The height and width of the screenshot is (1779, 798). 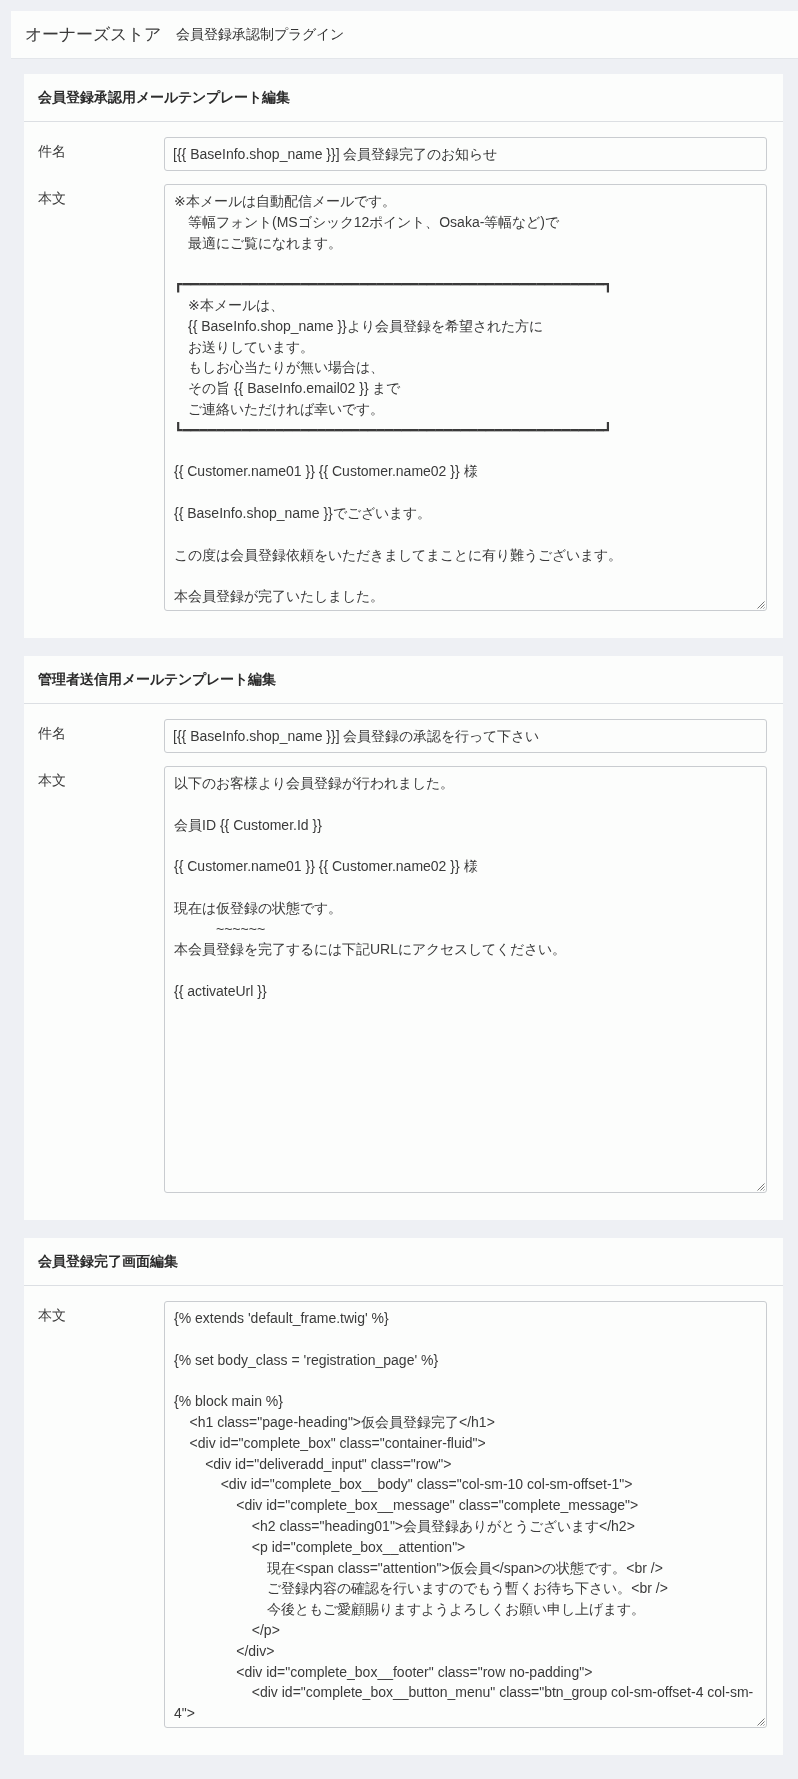 I want to click on text-line: </div>, so click(x=255, y=1650).